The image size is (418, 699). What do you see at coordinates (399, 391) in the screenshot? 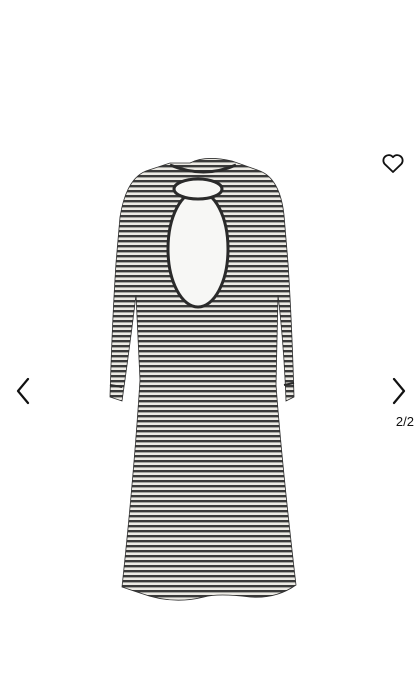
I see `chevron-right-icon` at bounding box center [399, 391].